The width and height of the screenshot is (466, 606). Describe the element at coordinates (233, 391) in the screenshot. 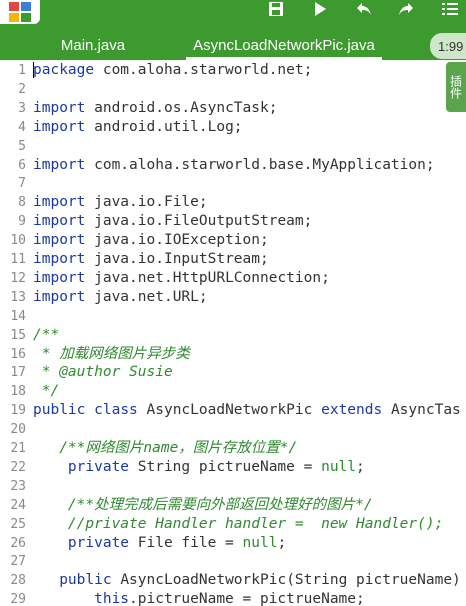

I see `code-line: 18 */` at that location.